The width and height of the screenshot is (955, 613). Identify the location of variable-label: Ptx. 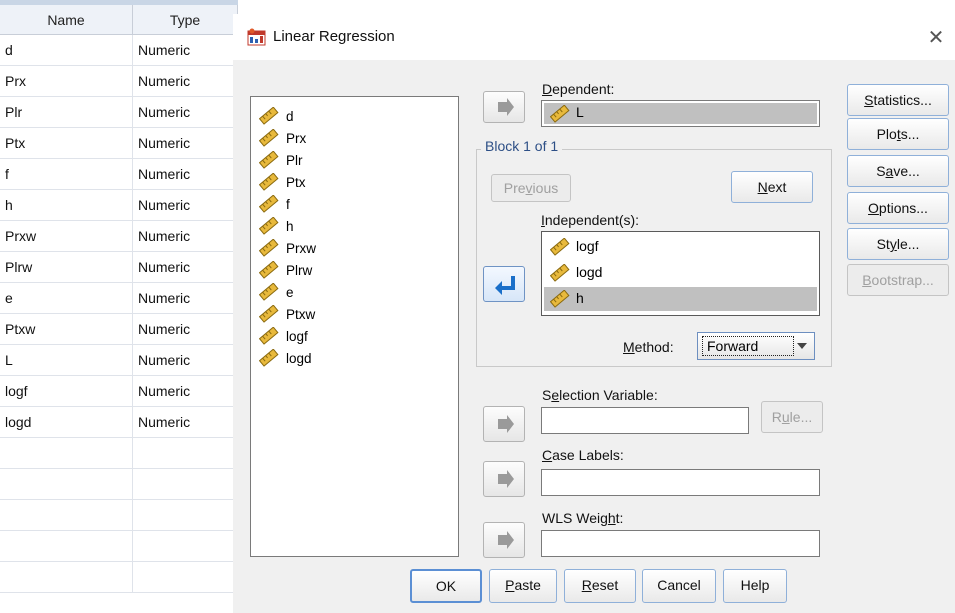
(296, 182).